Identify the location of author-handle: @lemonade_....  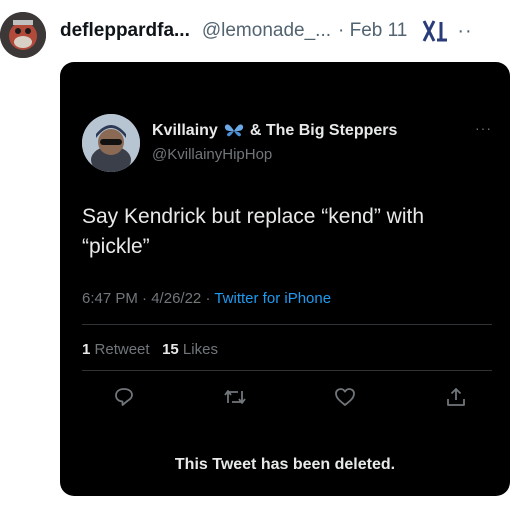
(266, 31).